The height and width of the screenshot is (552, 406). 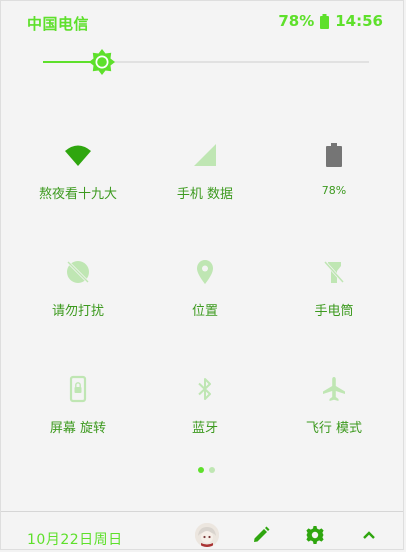 I want to click on tile-location: 位置, so click(x=205, y=278).